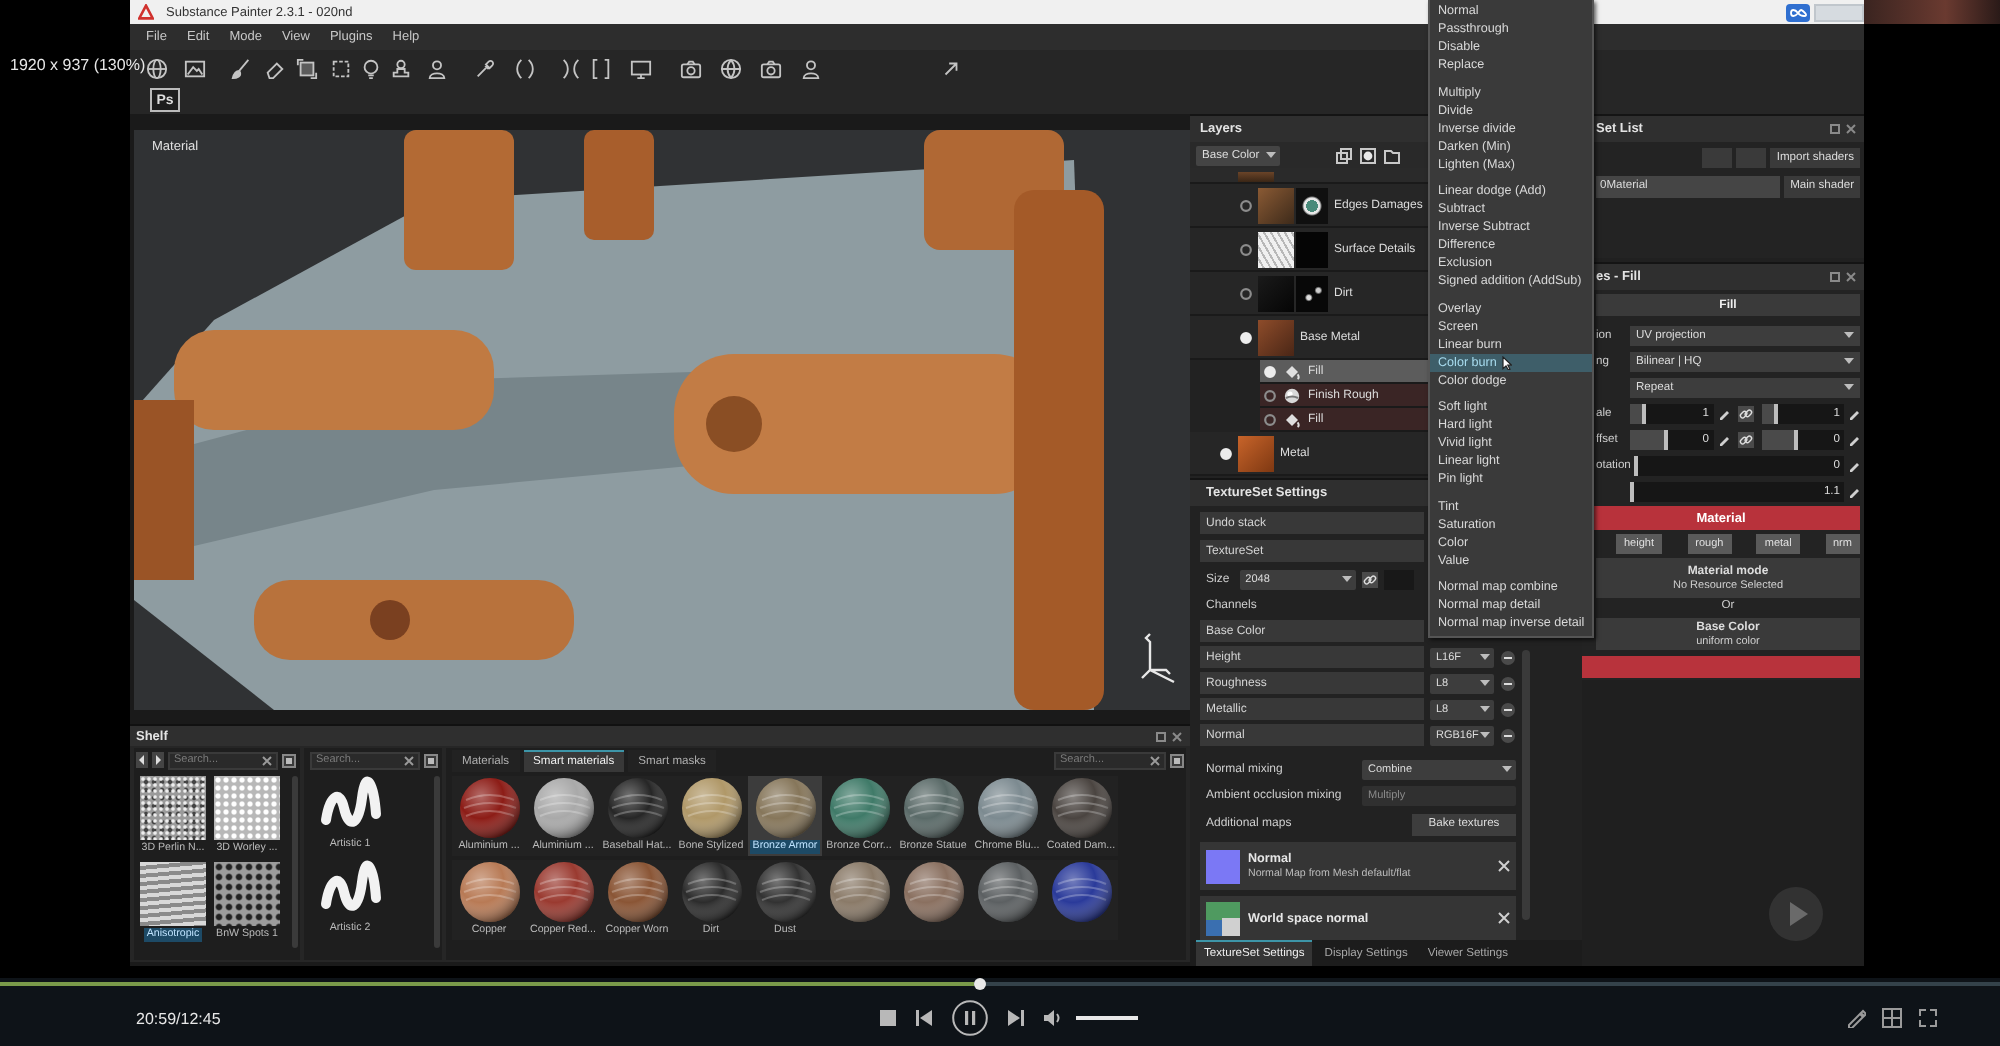 The width and height of the screenshot is (2000, 1046). I want to click on arrow-left-icon, so click(142, 760).